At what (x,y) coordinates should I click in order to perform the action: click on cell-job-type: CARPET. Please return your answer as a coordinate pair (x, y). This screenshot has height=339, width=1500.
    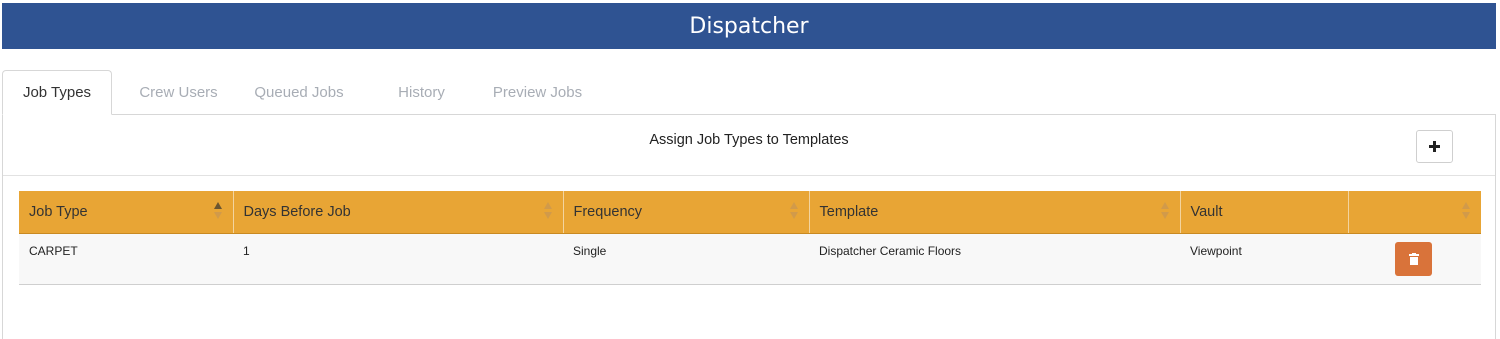
    Looking at the image, I should click on (126, 259).